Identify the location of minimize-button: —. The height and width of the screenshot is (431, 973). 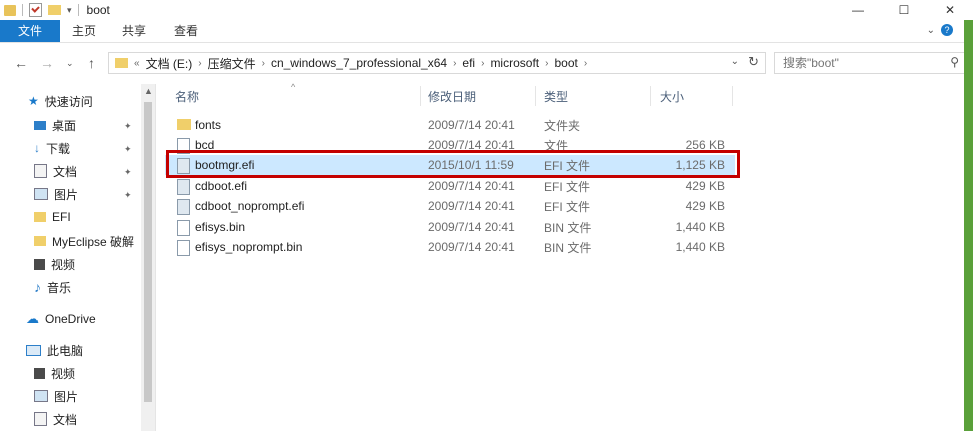
(858, 10).